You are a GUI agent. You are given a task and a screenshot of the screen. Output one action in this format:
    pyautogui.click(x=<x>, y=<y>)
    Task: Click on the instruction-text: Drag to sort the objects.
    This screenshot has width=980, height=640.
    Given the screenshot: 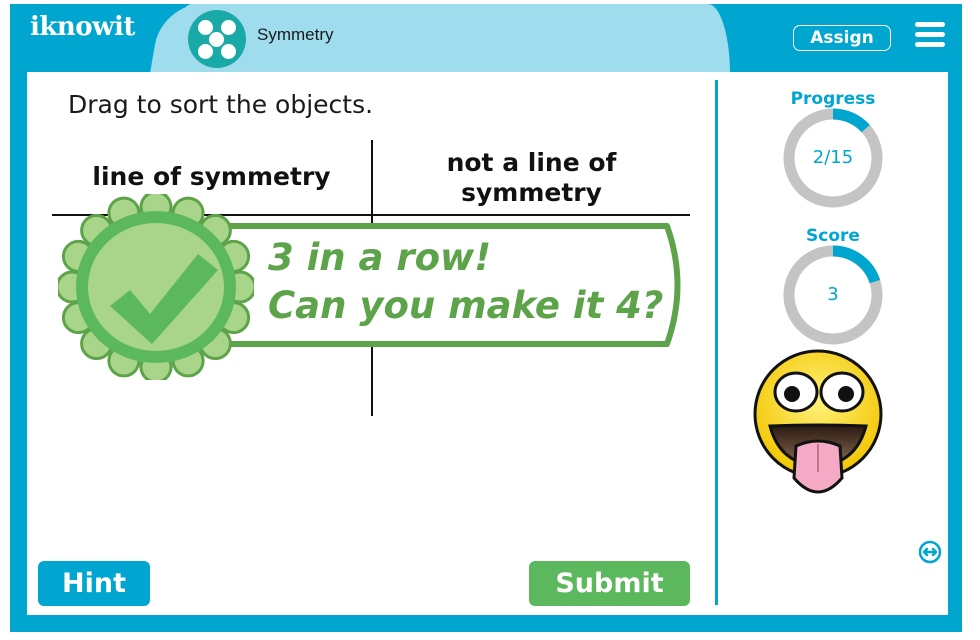 What is the action you would take?
    pyautogui.click(x=221, y=104)
    